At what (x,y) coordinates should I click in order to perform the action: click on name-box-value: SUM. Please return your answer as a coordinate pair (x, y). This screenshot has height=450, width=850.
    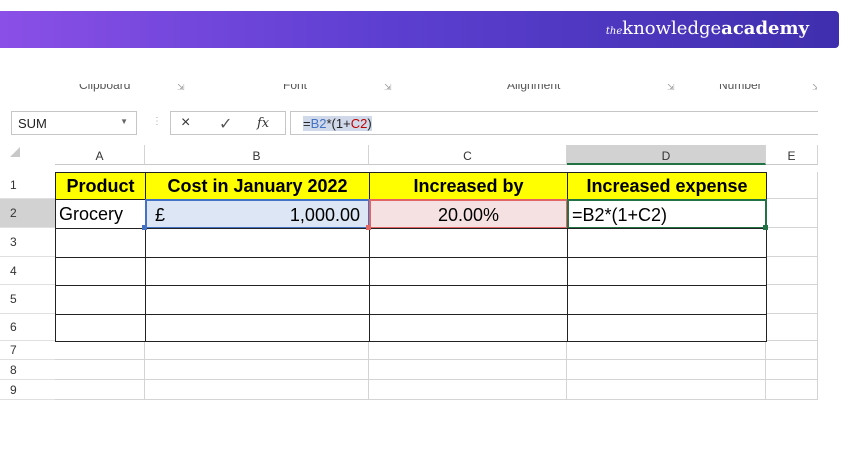
    Looking at the image, I should click on (32, 123).